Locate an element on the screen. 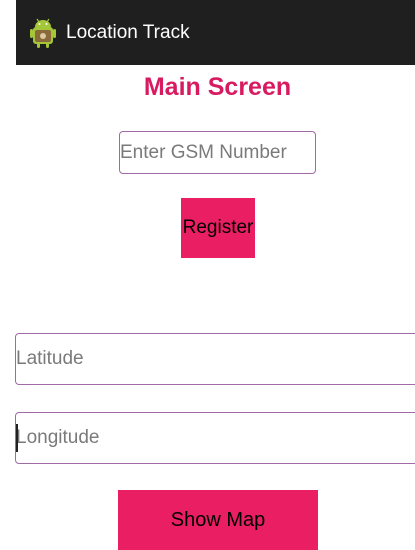 This screenshot has height=550, width=415. text-cursor is located at coordinates (17, 438).